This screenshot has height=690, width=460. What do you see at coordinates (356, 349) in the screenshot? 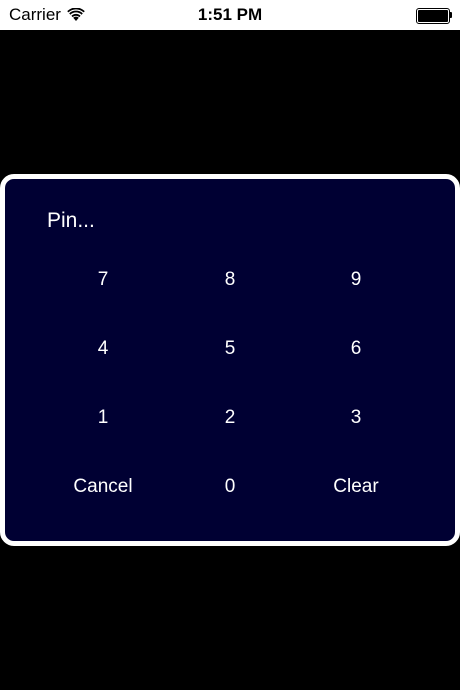
I see `key-6: 6` at bounding box center [356, 349].